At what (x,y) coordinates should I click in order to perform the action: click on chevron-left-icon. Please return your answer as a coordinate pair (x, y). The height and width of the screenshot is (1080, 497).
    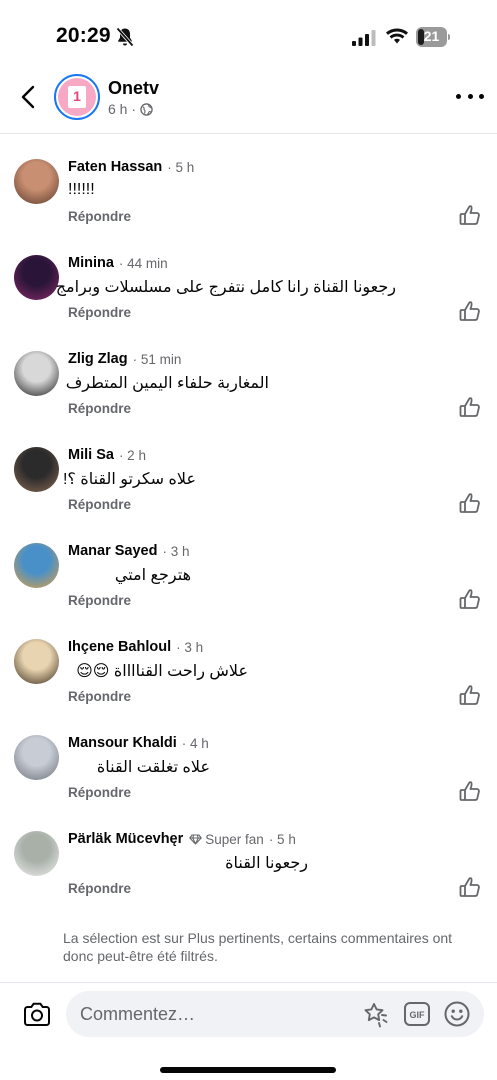
    Looking at the image, I should click on (28, 97).